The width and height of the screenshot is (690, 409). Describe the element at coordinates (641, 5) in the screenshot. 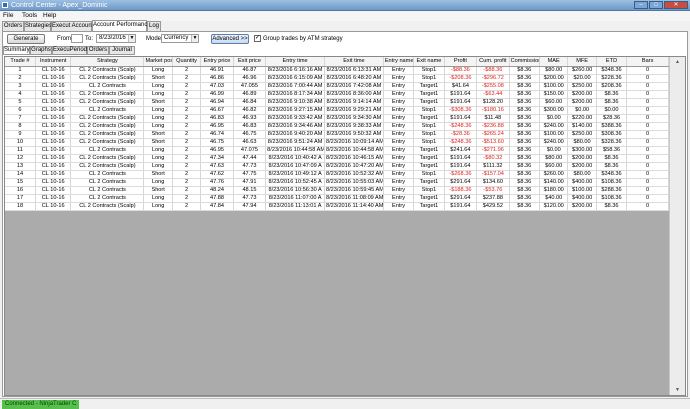

I see `minimize-button: –` at that location.